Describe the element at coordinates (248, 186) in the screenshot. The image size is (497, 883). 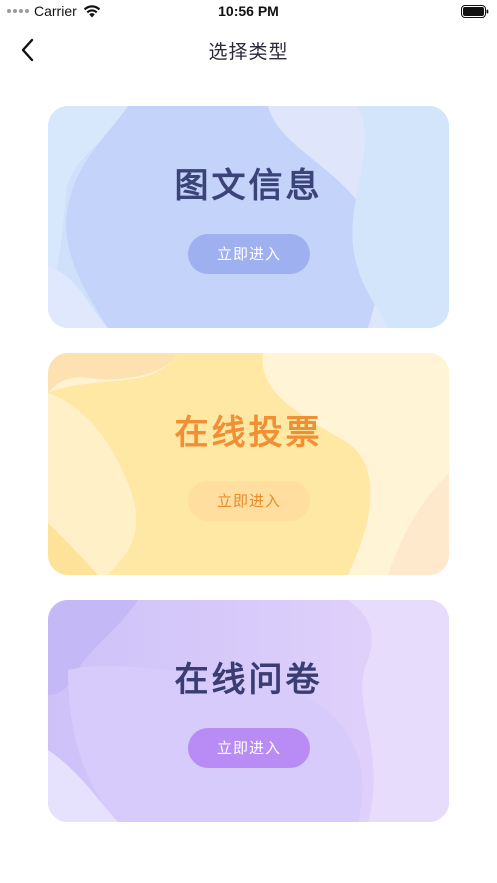
I see `card-title: 图文信息` at that location.